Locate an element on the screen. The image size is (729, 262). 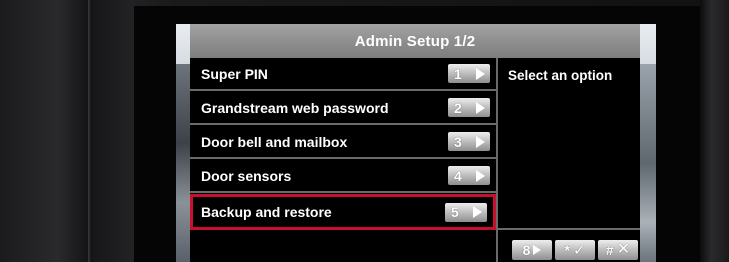
menu-item-web-password: Grandstream web password 2 is located at coordinates (343, 108).